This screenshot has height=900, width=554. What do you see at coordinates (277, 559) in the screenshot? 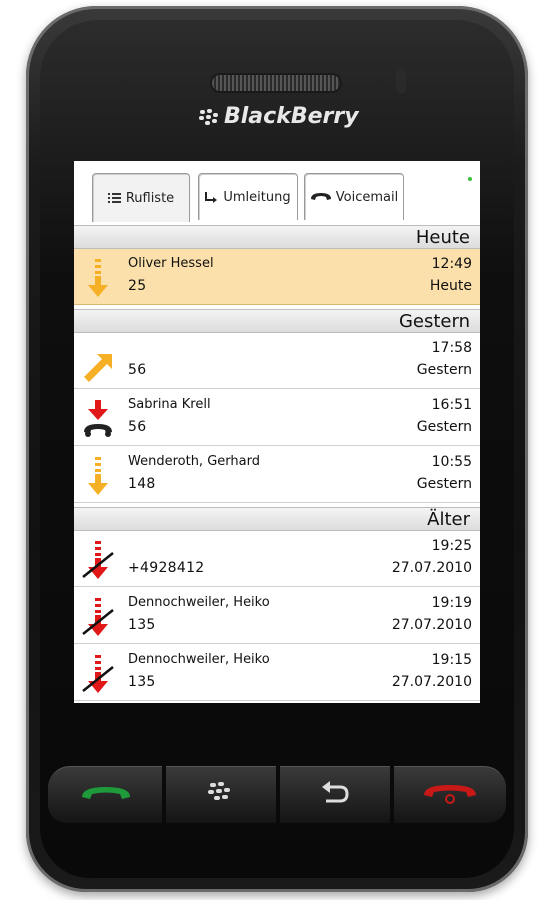
I see `call-row: +4928412 19:25 27.07.2010` at bounding box center [277, 559].